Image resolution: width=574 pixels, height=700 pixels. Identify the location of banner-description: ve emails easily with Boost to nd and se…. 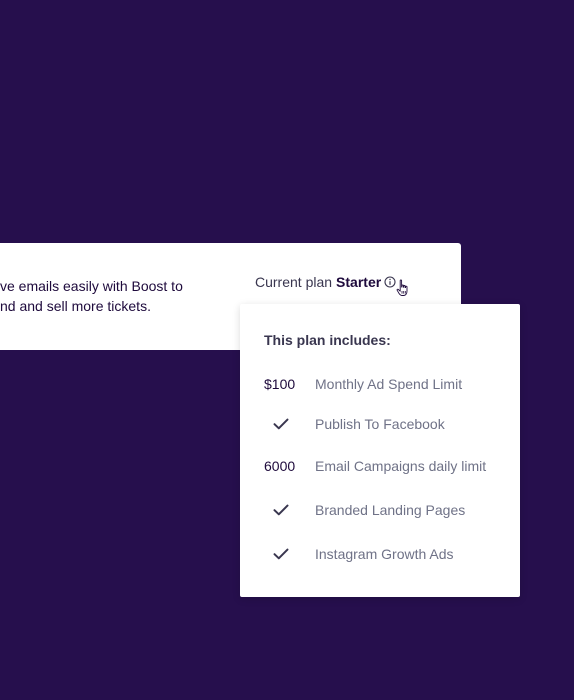
(100, 296).